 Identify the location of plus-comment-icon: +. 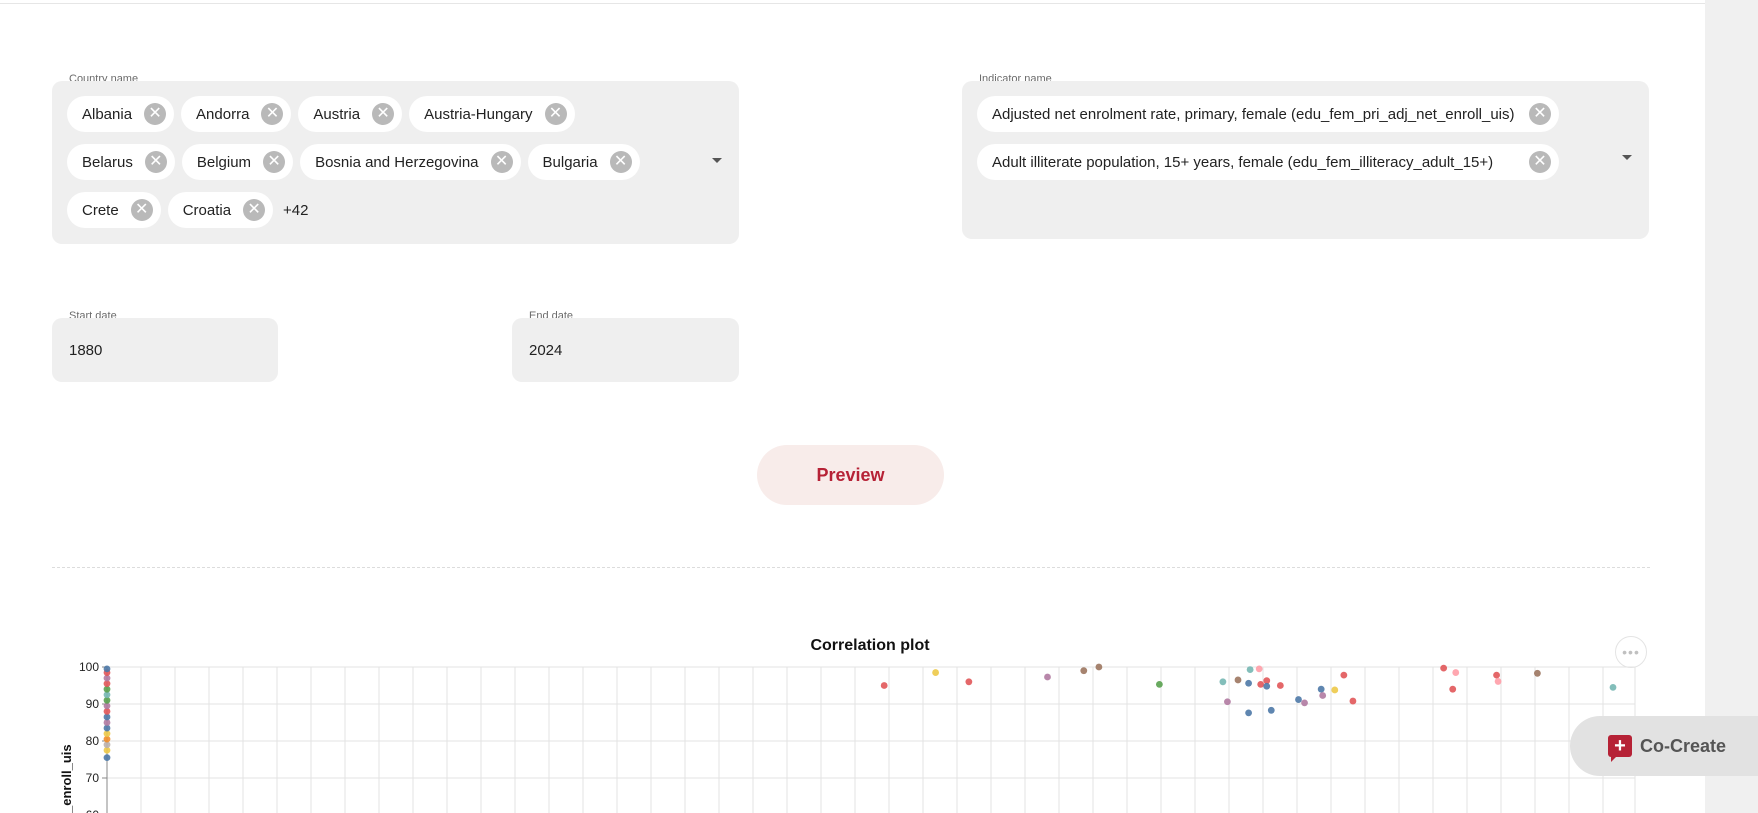
(1620, 748).